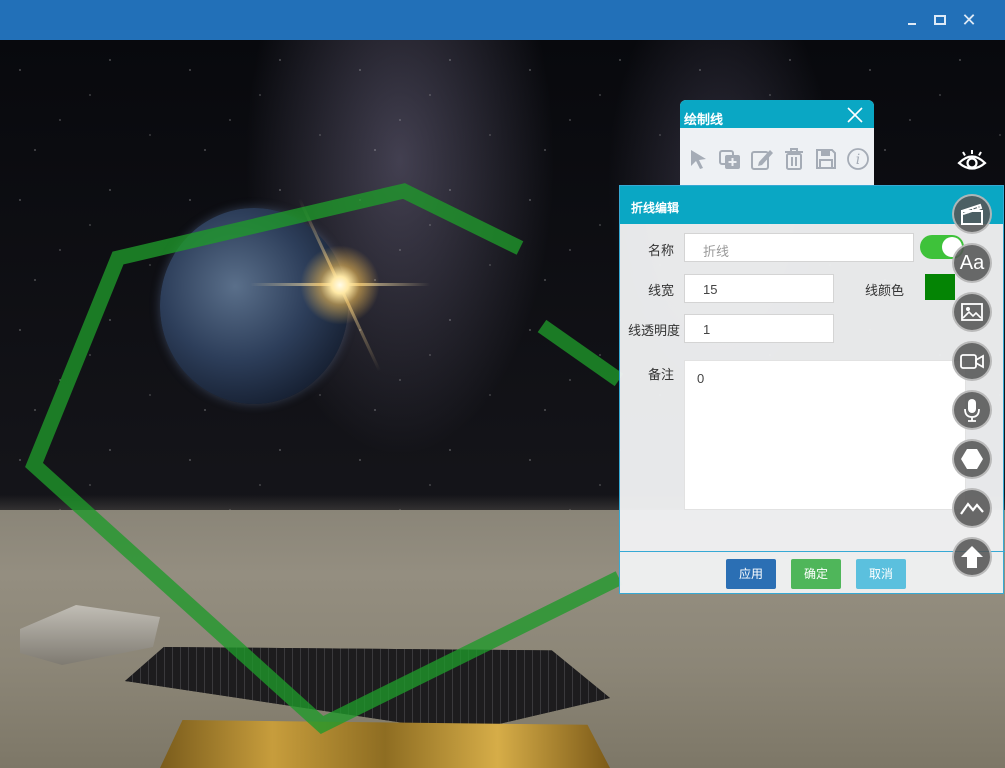 The width and height of the screenshot is (1005, 768). What do you see at coordinates (912, 20) in the screenshot?
I see `minimize-icon` at bounding box center [912, 20].